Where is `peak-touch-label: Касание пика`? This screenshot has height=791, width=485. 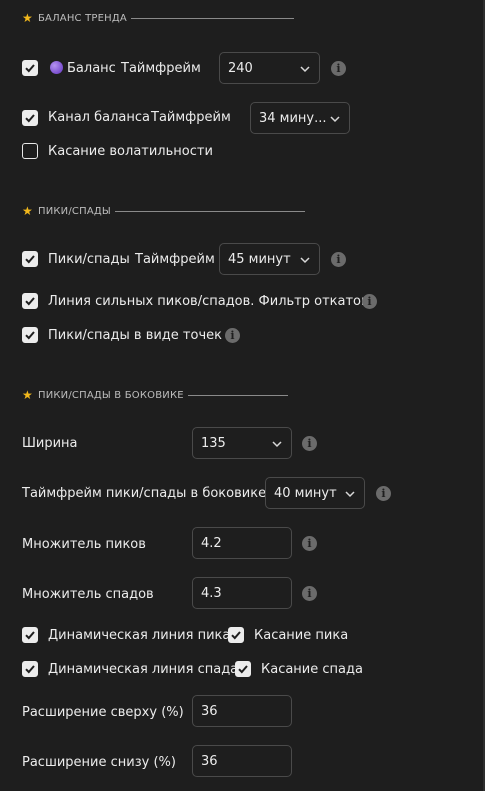
peak-touch-label: Касание пика is located at coordinates (301, 635).